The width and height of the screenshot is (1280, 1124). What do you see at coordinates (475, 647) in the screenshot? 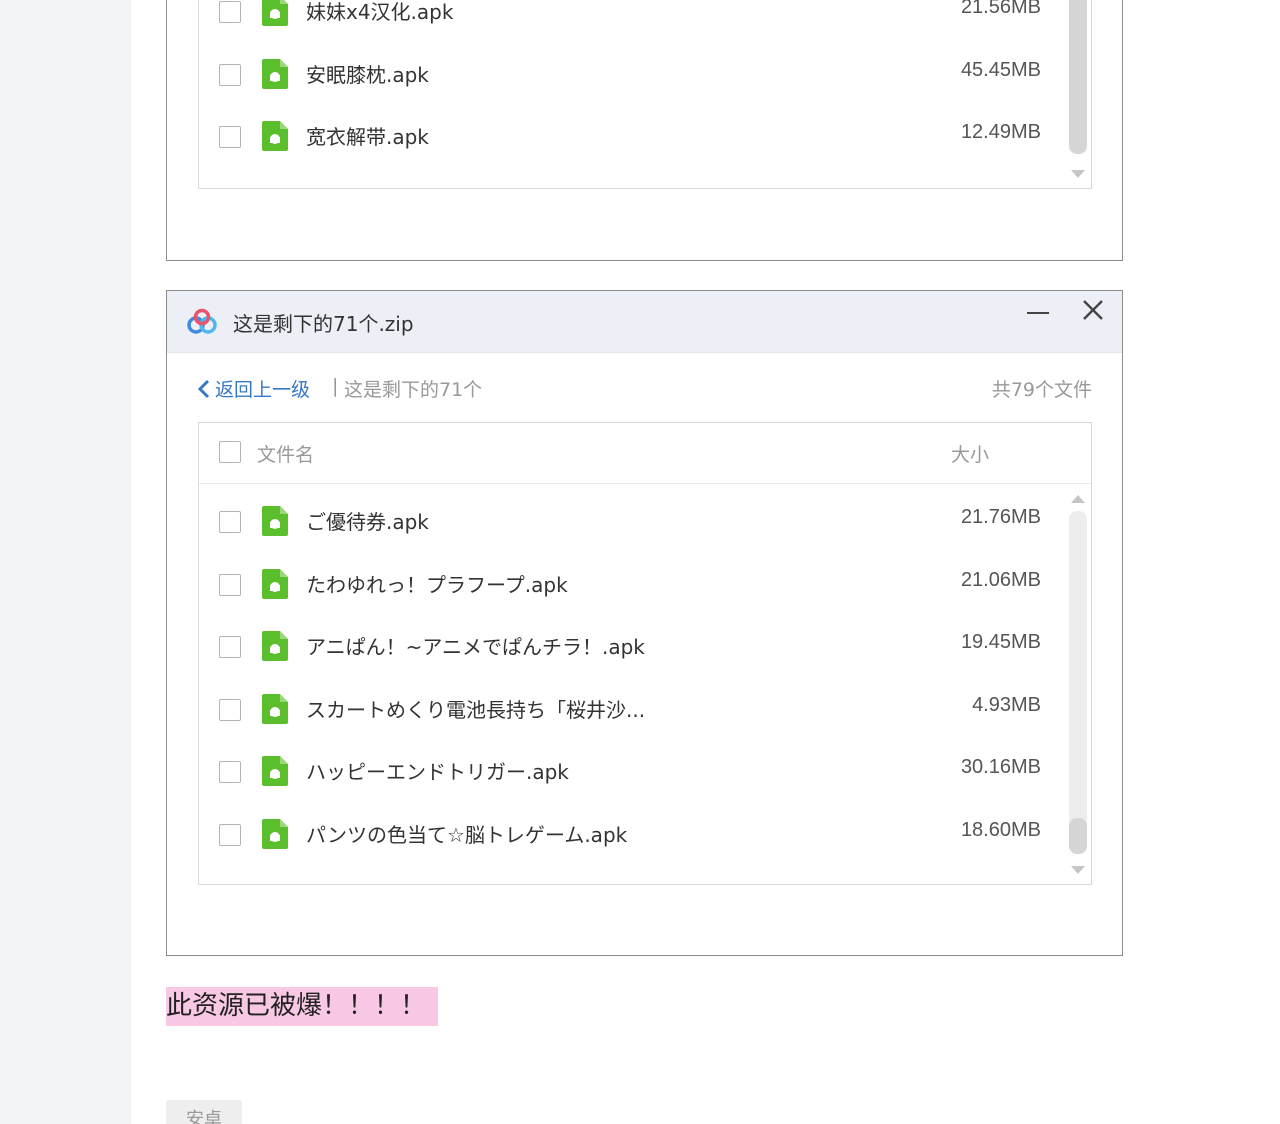
I see `file-name: アニぱん！~アニメでぱんチラ！.apk` at bounding box center [475, 647].